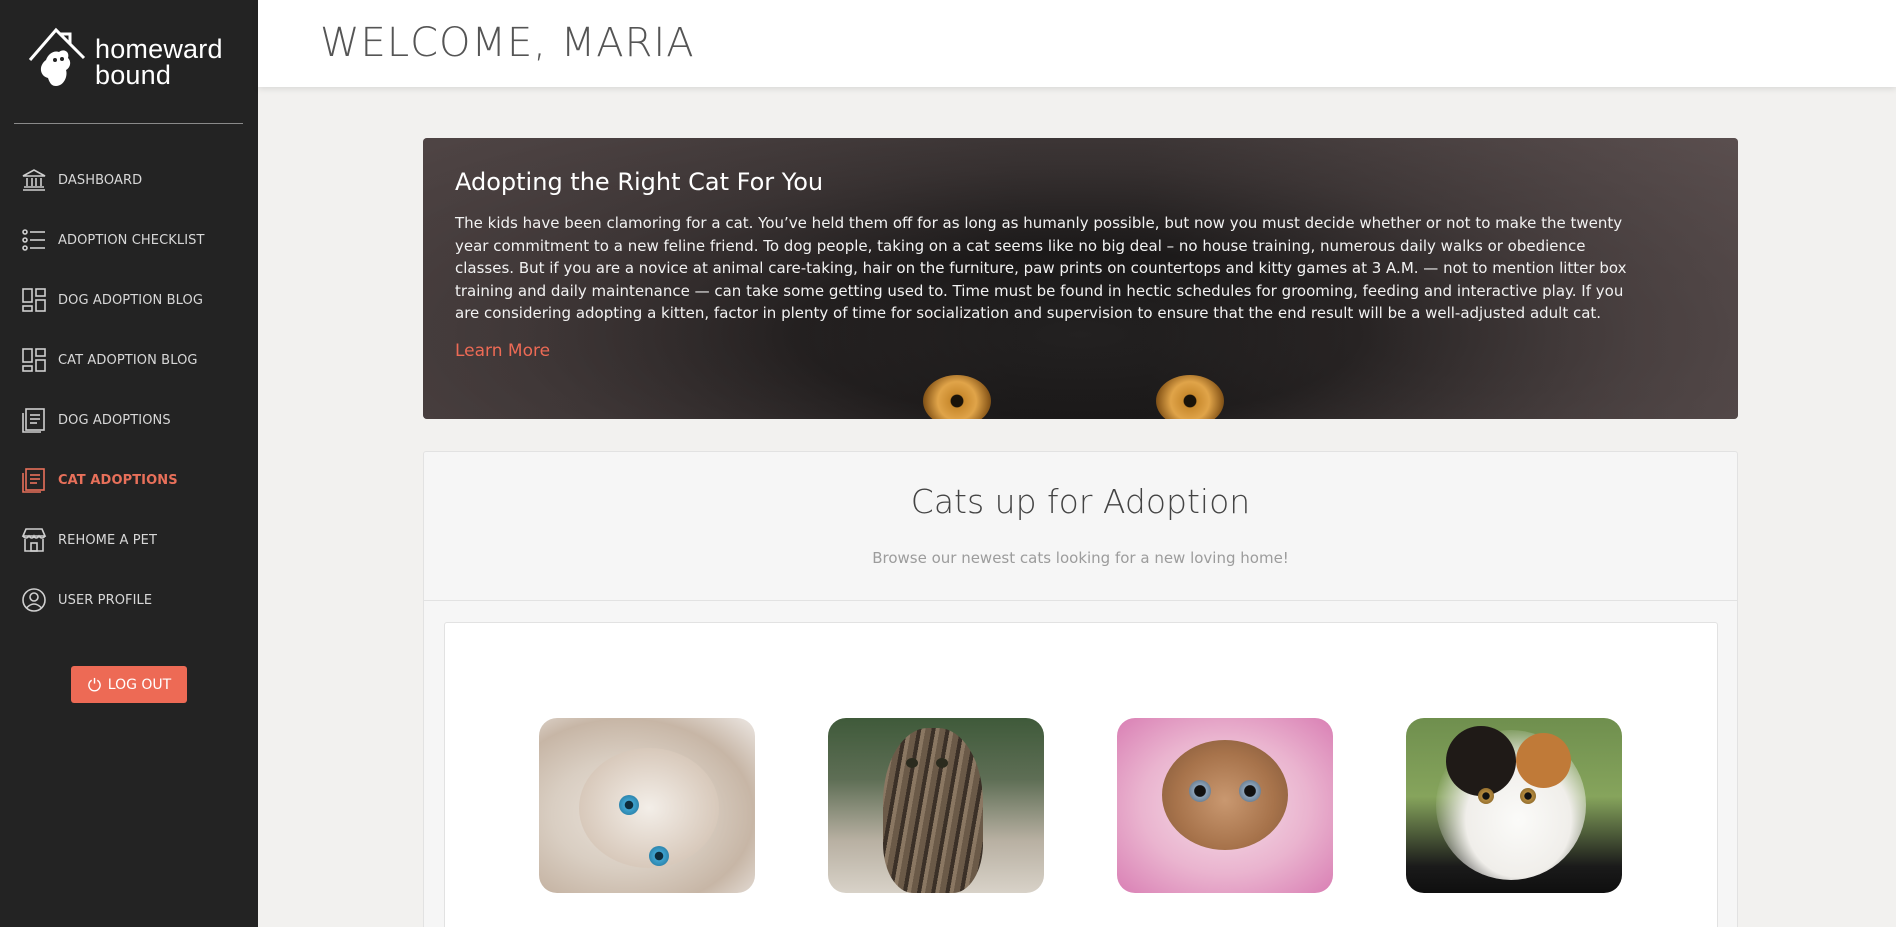 Image resolution: width=1896 pixels, height=927 pixels. Describe the element at coordinates (1080, 501) in the screenshot. I see `adoption-title: Cats up for Adoption` at that location.